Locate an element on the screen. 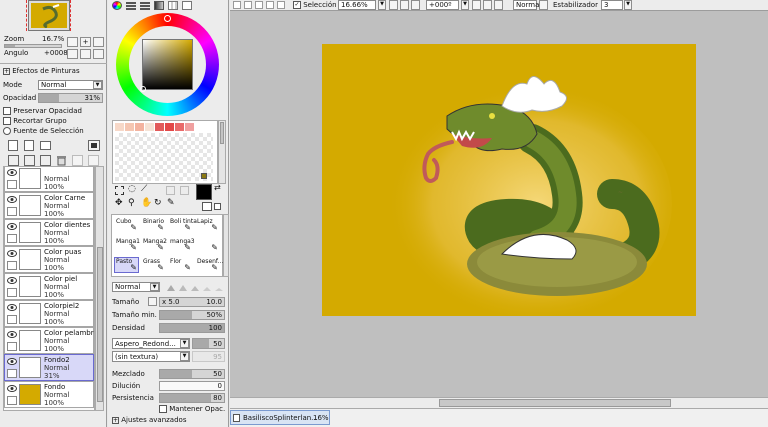 This screenshot has height=427, width=768. selection-checkbox: ✓ Selección is located at coordinates (315, 5).